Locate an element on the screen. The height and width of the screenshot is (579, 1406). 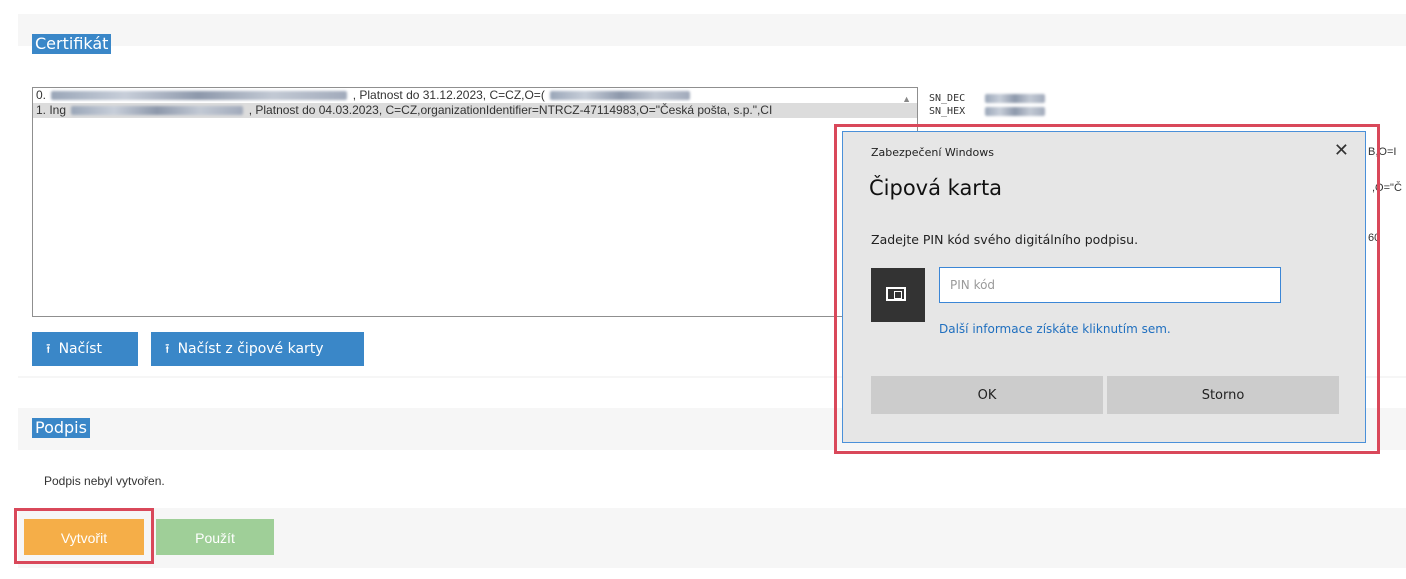
load-from-card-button: ⭱ Načíst z čipové karty is located at coordinates (257, 349).